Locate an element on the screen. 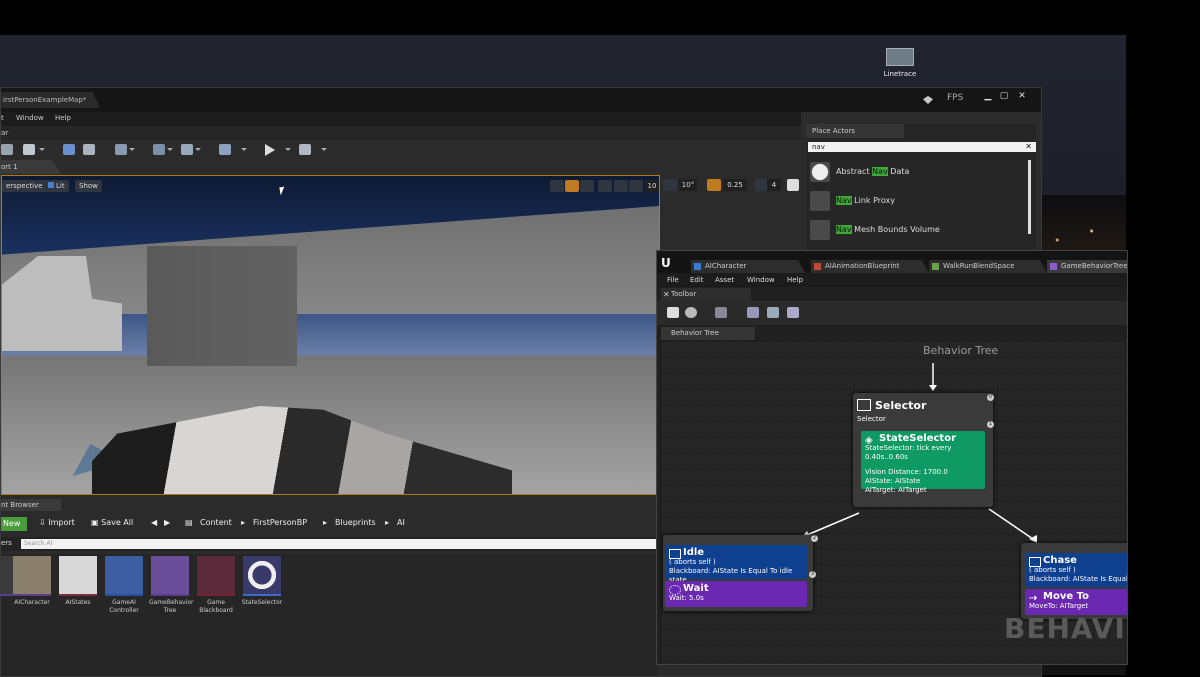 This screenshot has width=1200, height=677. build-icon is located at coordinates (187, 149).